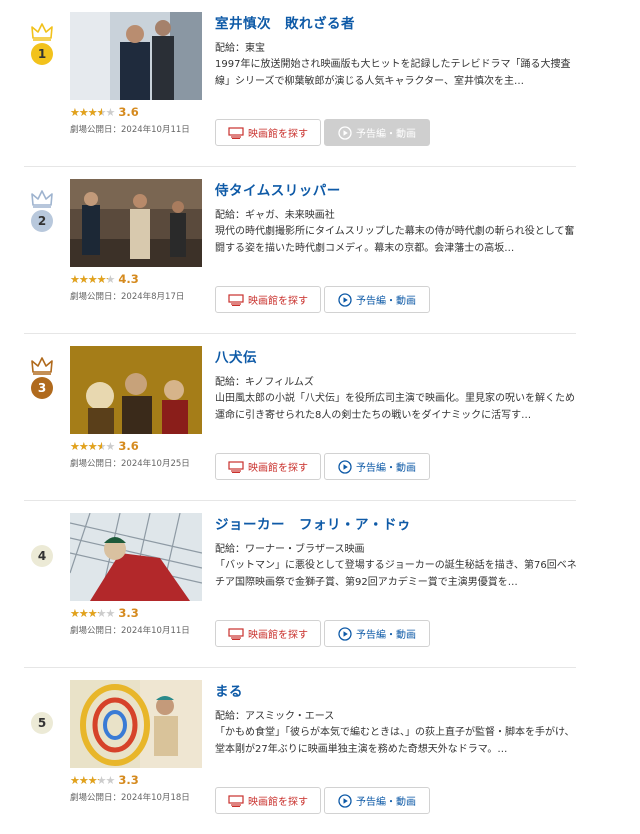  I want to click on distributor: 配給：キノフィルムズ, so click(264, 382).